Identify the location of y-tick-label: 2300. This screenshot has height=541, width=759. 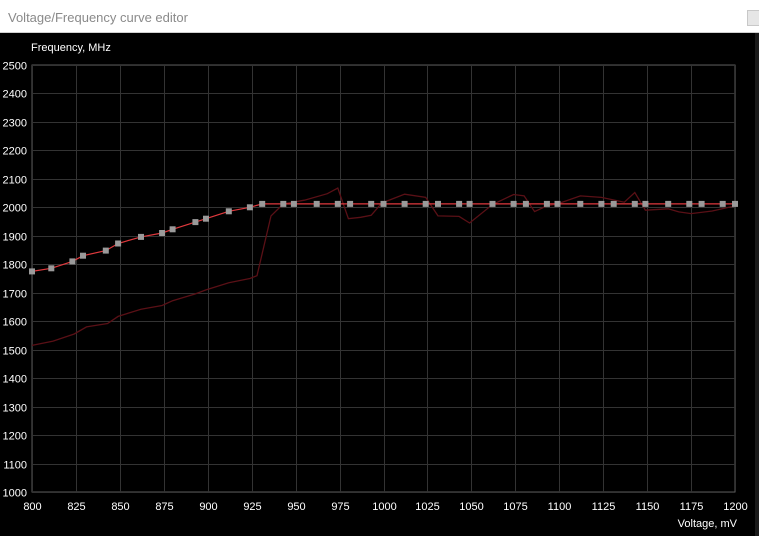
(15, 124).